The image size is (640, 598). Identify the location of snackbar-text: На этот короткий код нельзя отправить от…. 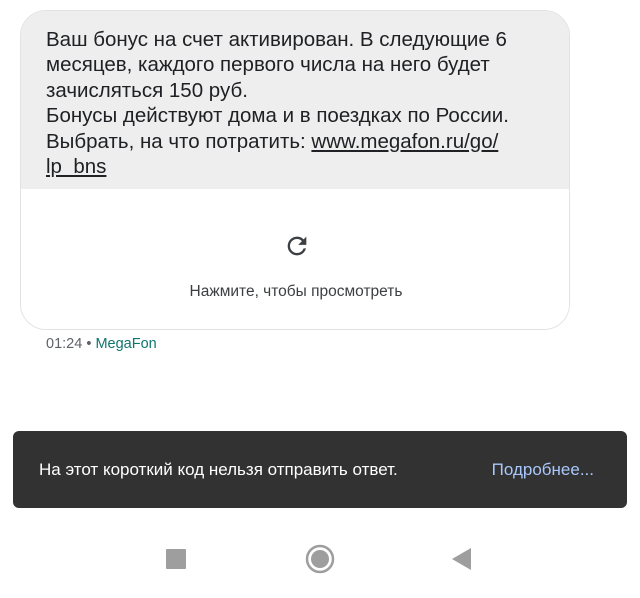
(218, 469).